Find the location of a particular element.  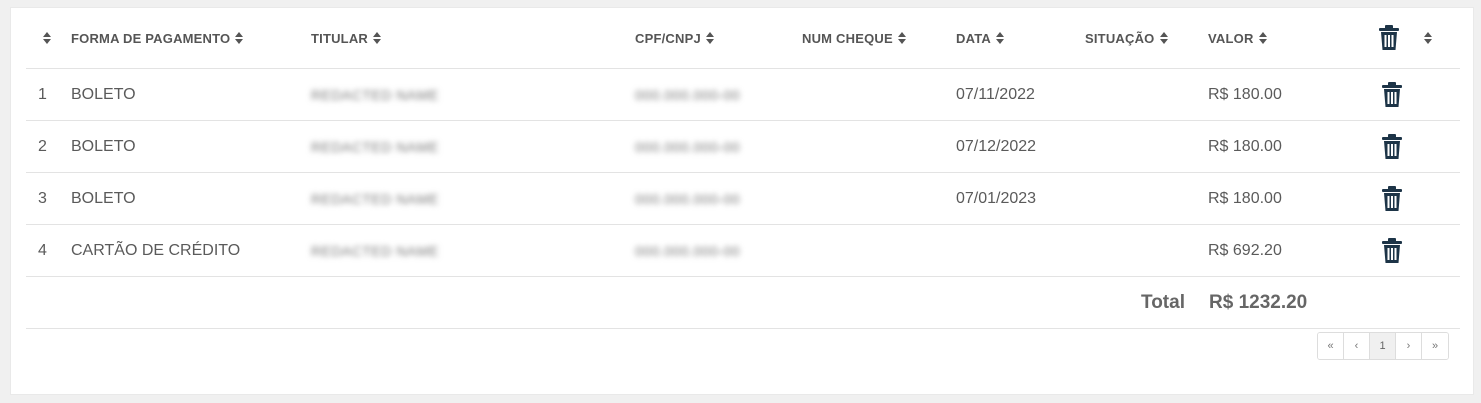

header-situacao: SITUAÇÃO is located at coordinates (1126, 38).